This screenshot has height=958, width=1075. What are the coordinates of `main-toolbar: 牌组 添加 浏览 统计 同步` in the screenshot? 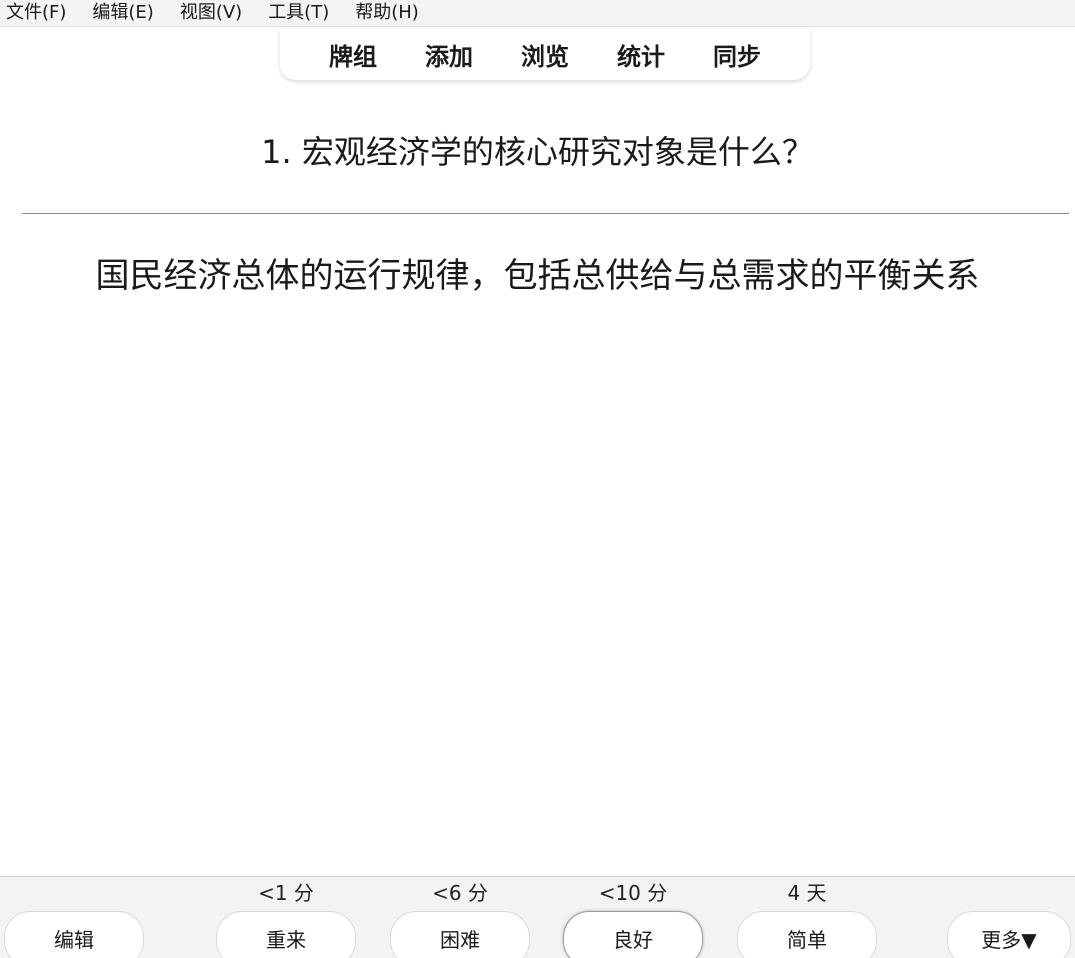 It's located at (545, 54).